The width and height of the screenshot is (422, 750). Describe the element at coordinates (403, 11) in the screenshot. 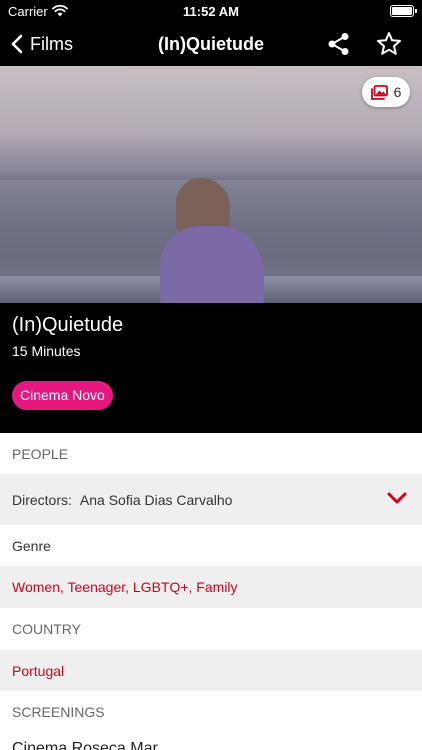

I see `battery-icon` at that location.